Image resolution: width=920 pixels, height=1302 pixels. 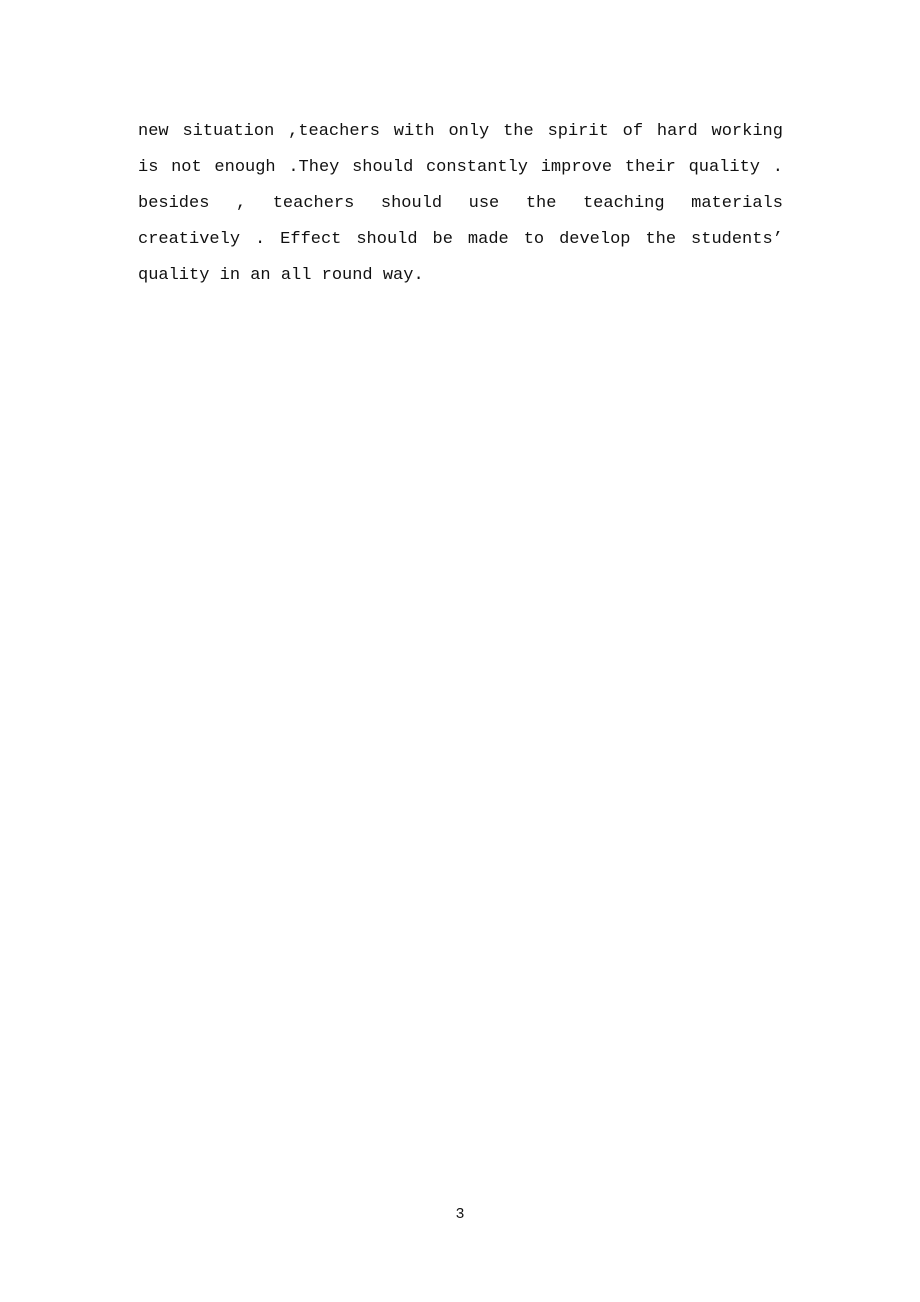 What do you see at coordinates (534, 239) in the screenshot?
I see `line-word: to` at bounding box center [534, 239].